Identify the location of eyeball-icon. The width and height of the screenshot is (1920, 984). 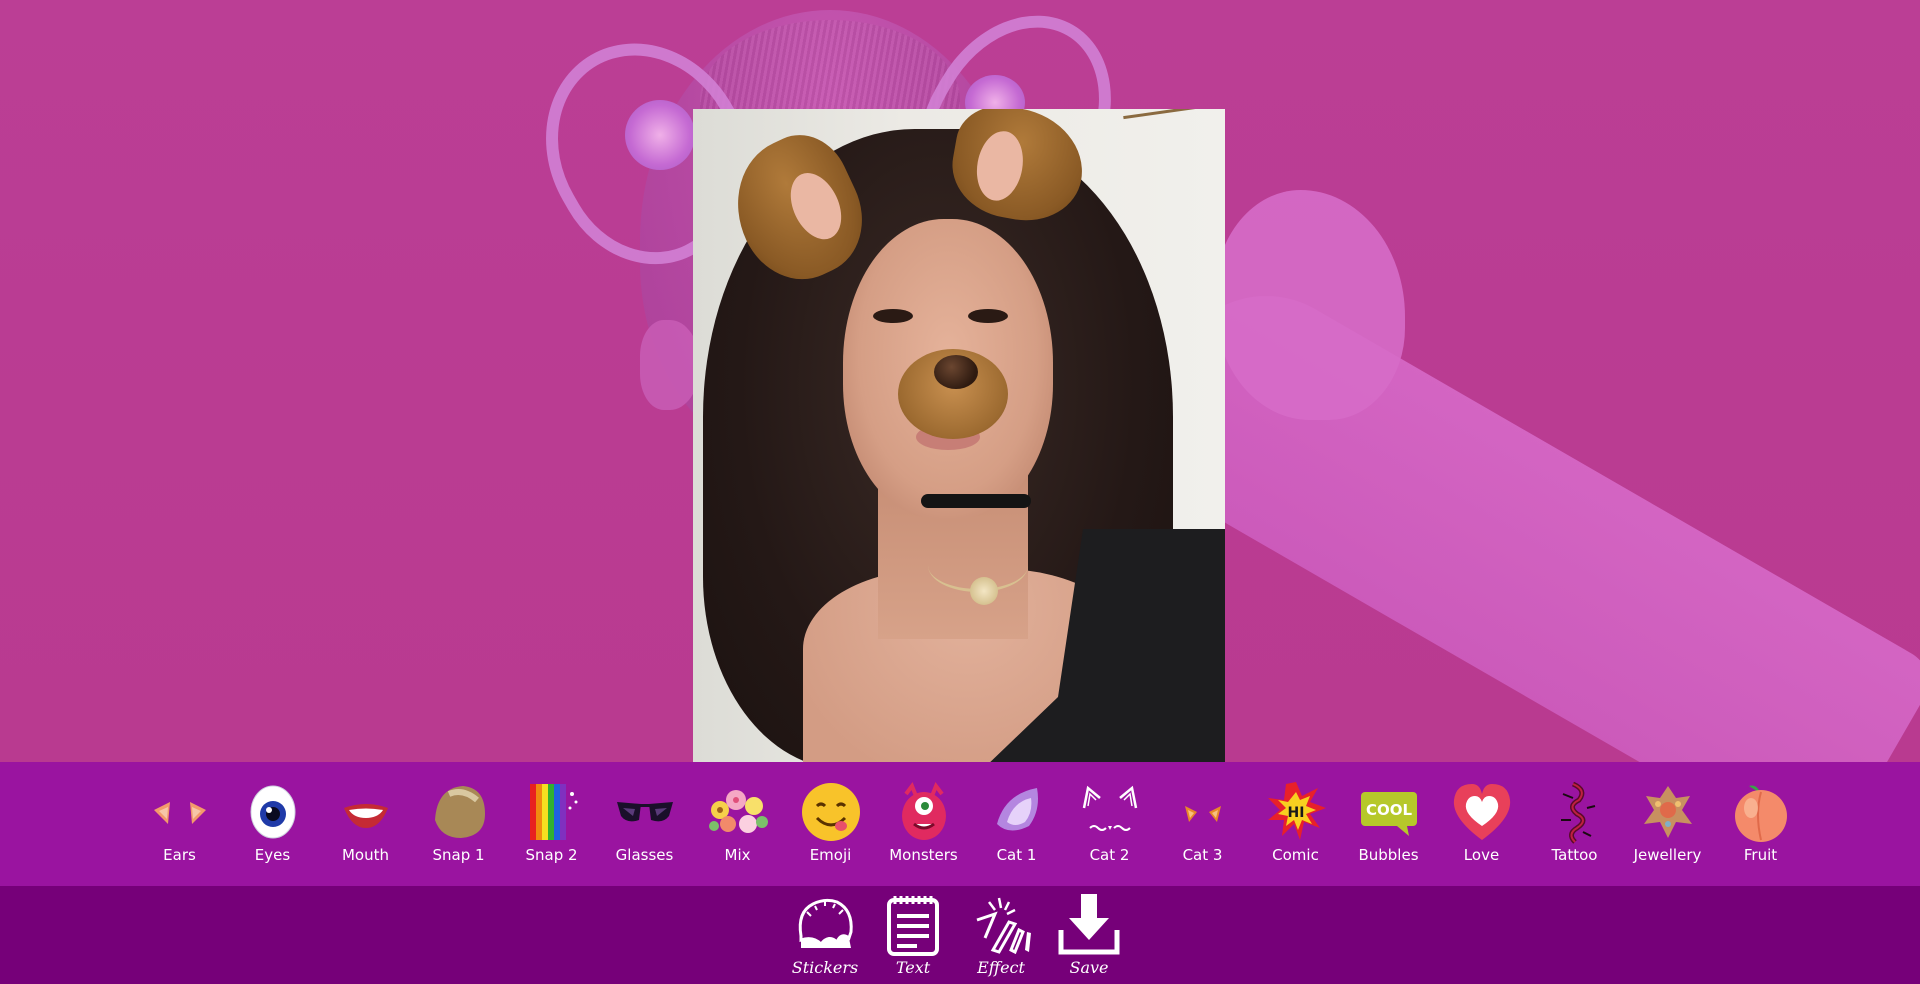
(273, 812).